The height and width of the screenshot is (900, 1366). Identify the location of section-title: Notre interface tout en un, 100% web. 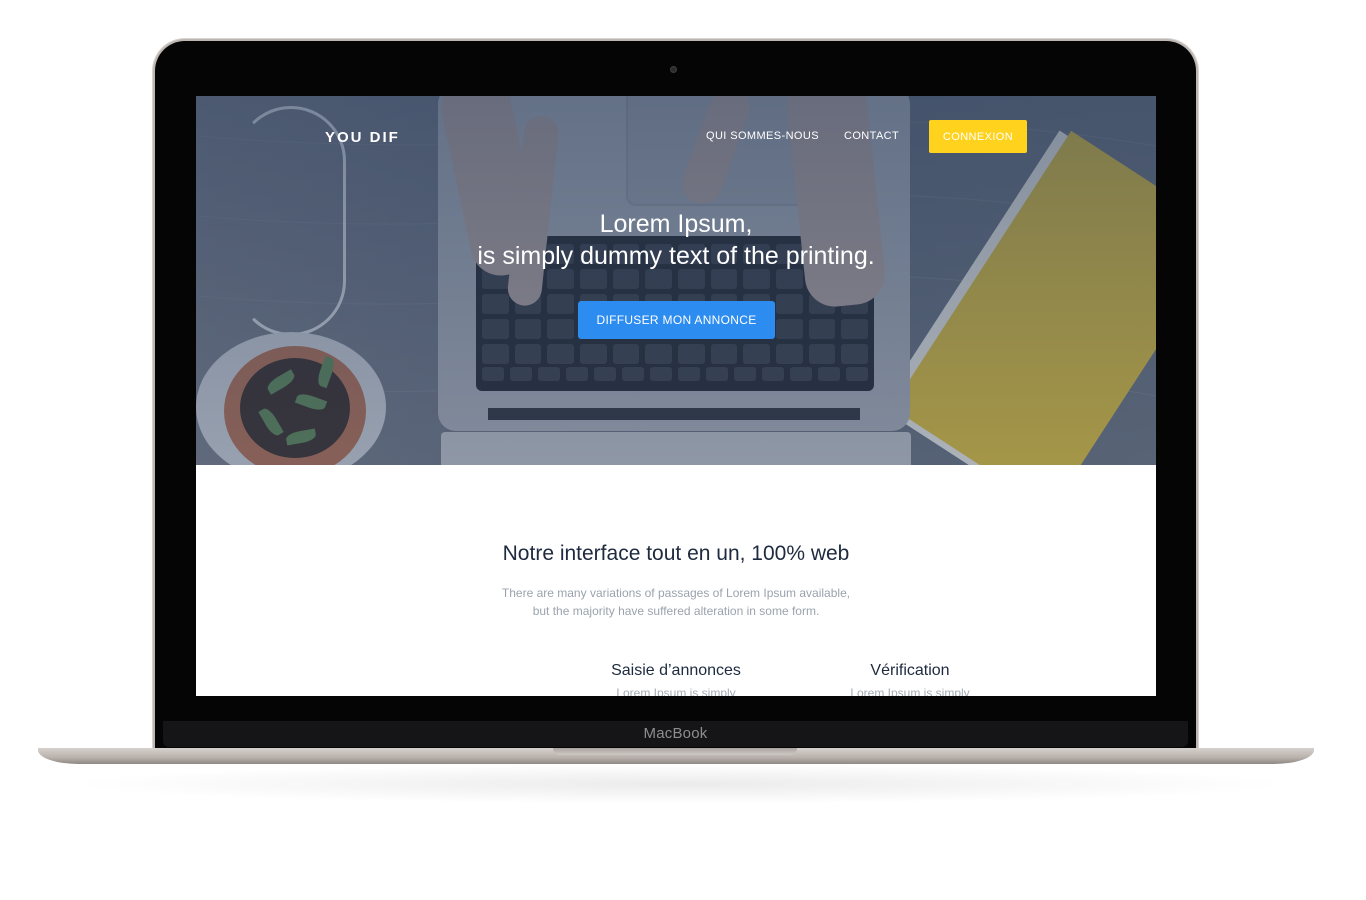
(676, 553).